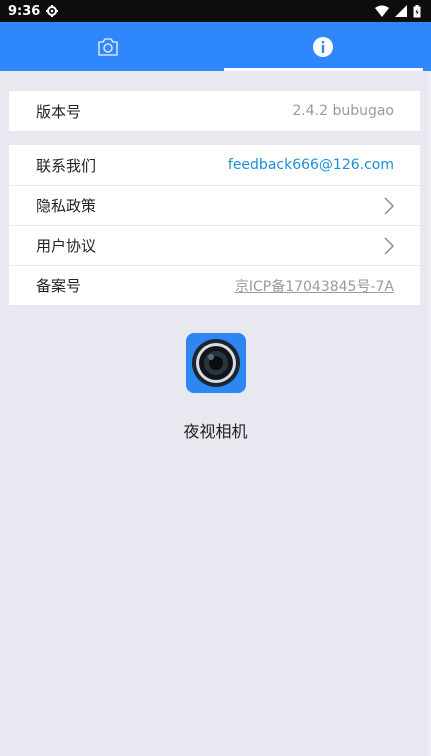 The height and width of the screenshot is (756, 431). I want to click on info-icon, so click(323, 46).